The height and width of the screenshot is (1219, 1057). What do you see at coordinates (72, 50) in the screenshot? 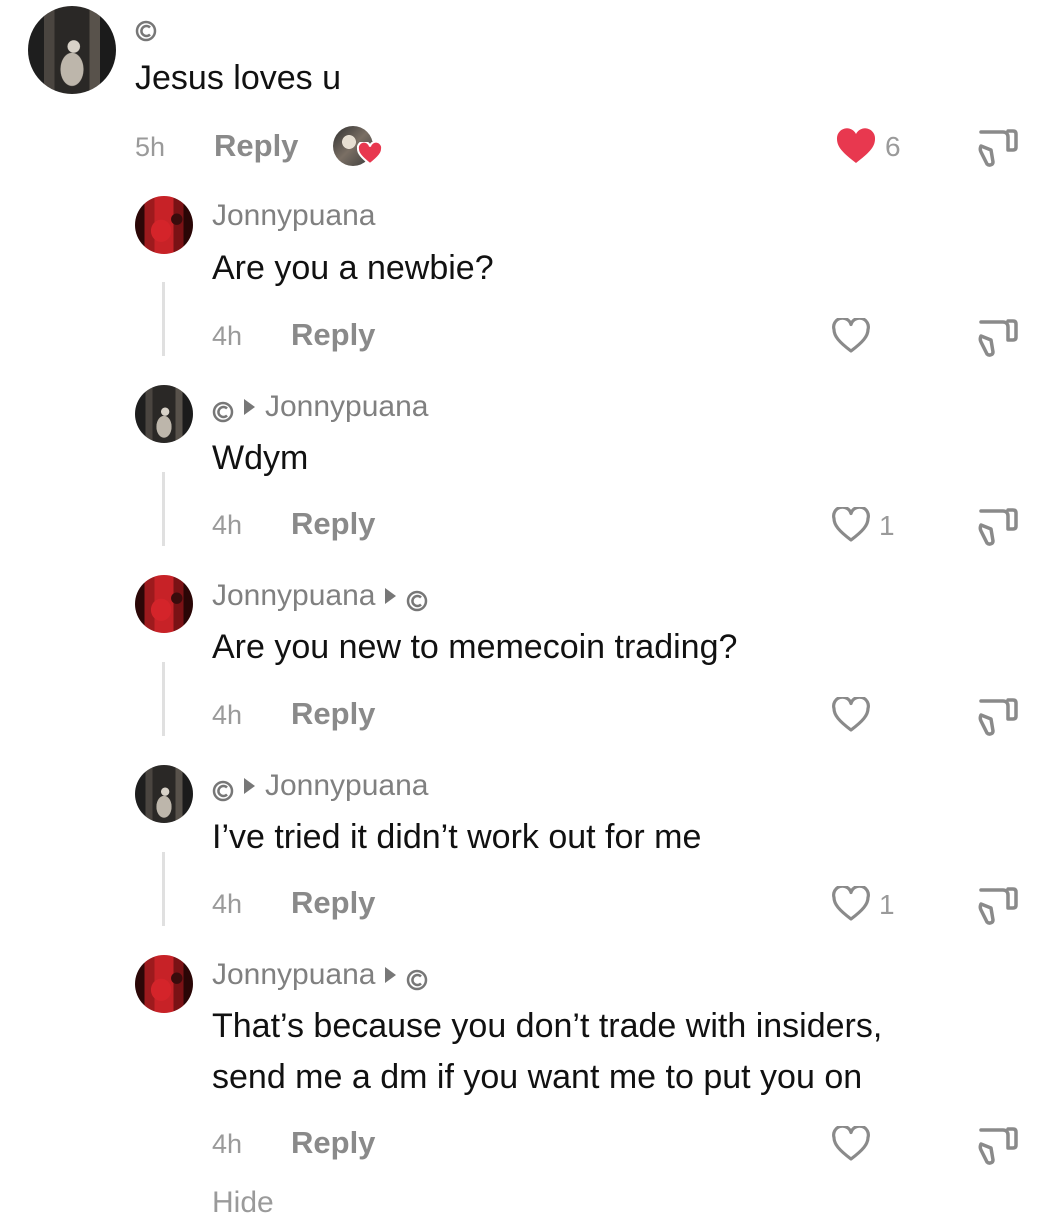
I see `user-avatar` at bounding box center [72, 50].